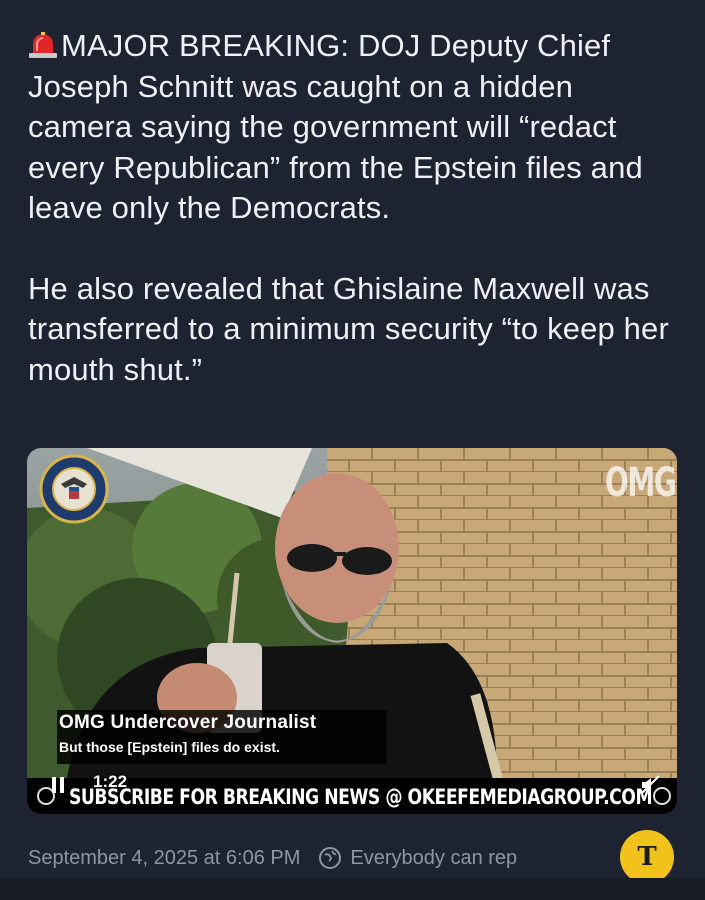  I want to click on app-badge-icon: T, so click(647, 857).